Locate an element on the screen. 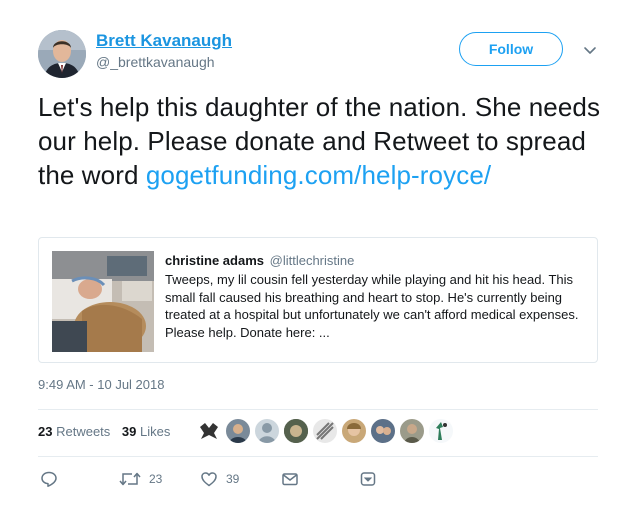 The image size is (639, 508). author-name: Brett Kavanaugh is located at coordinates (164, 41).